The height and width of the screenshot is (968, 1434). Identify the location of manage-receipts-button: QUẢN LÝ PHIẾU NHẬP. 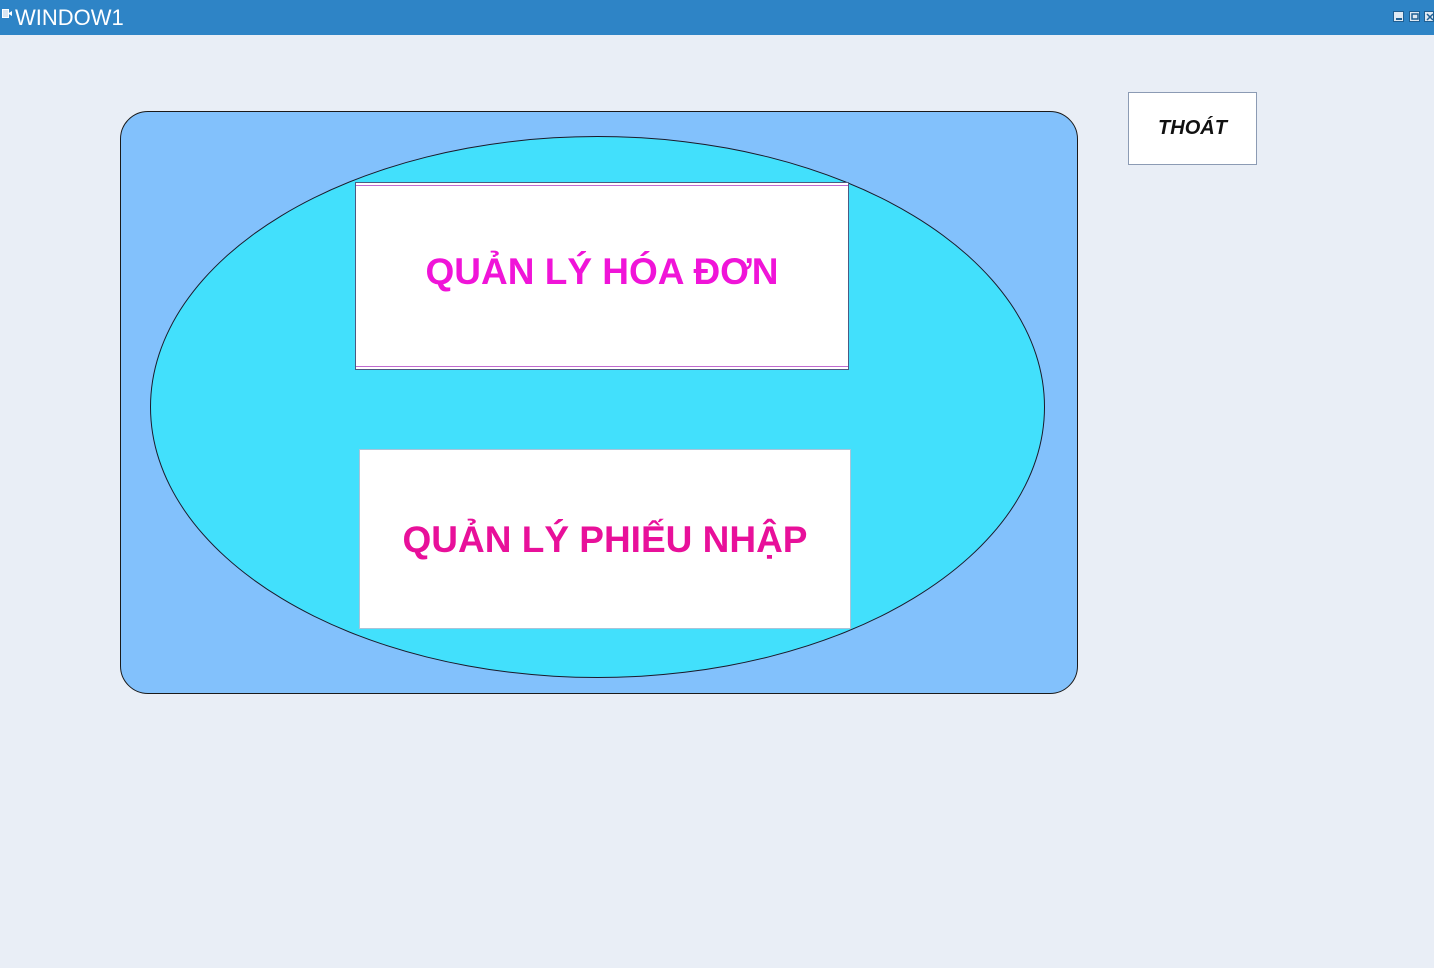
(605, 539).